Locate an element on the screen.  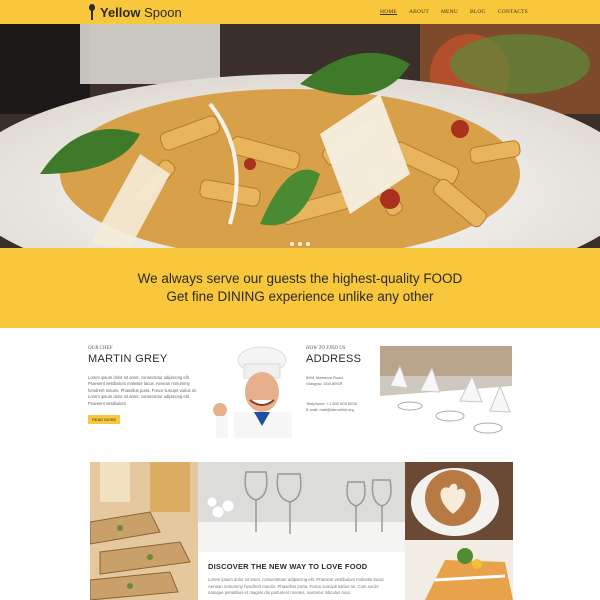
dining-room-photo is located at coordinates (446, 392).